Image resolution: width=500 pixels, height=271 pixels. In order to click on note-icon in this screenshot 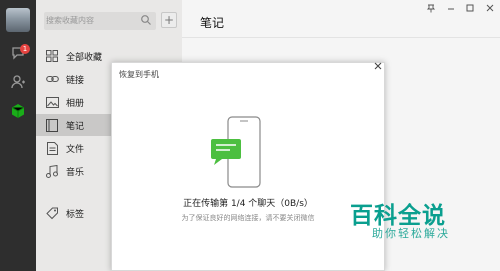, I will do `click(52, 125)`.